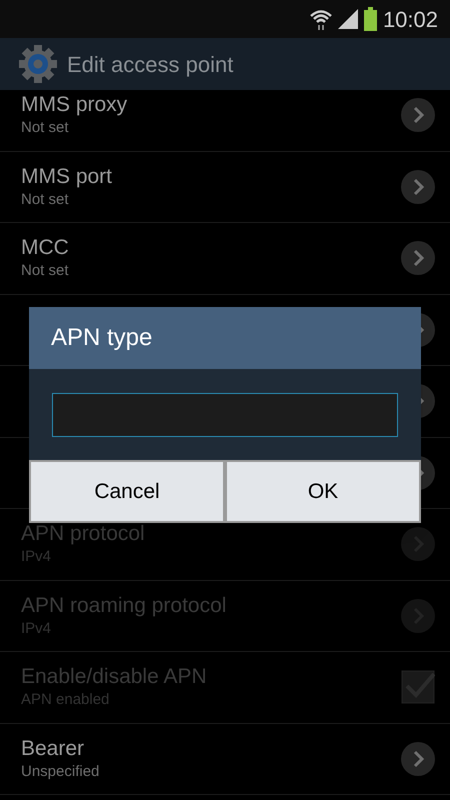 The width and height of the screenshot is (450, 800). What do you see at coordinates (370, 19) in the screenshot?
I see `battery-icon` at bounding box center [370, 19].